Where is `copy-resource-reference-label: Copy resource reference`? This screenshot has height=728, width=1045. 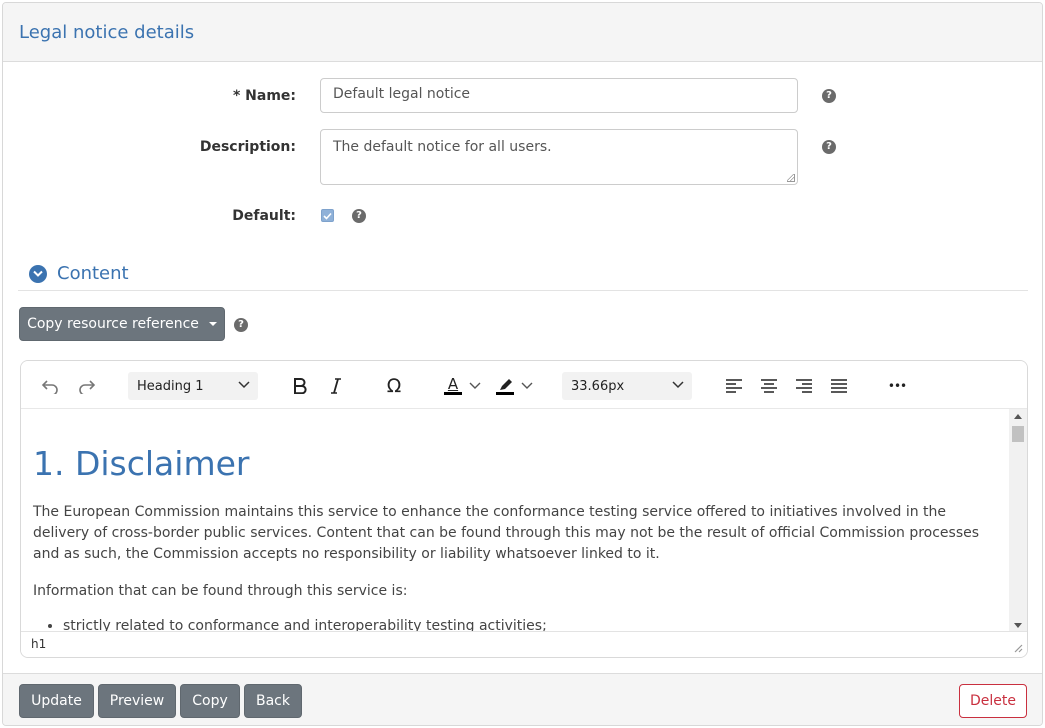
copy-resource-reference-label: Copy resource reference is located at coordinates (113, 324).